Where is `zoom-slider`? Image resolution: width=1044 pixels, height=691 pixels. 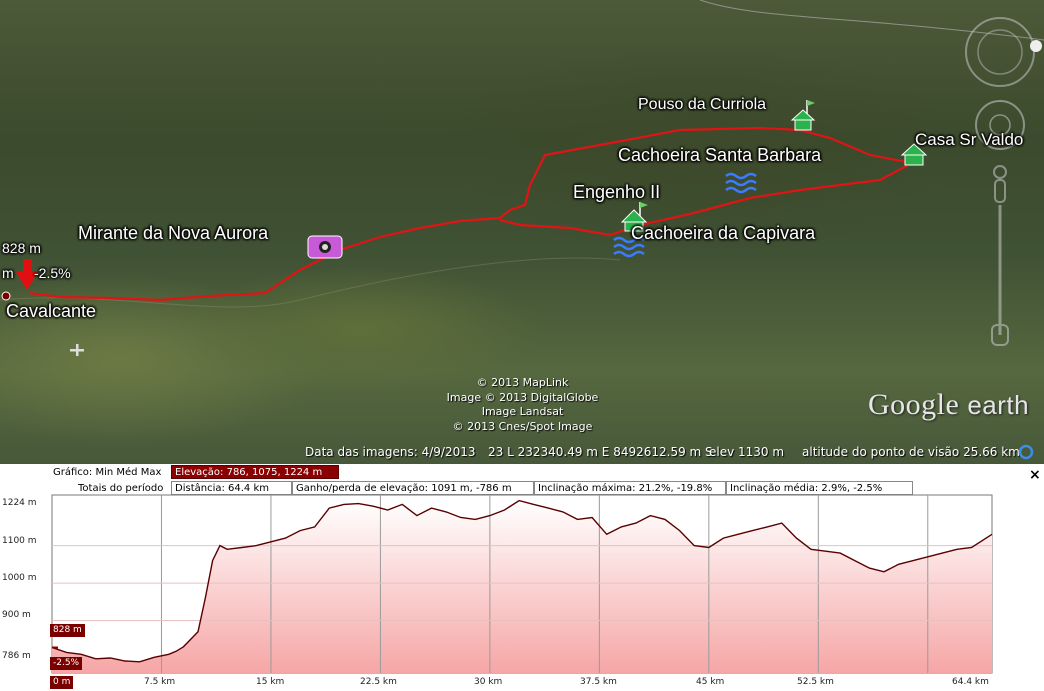
zoom-slider is located at coordinates (1000, 255).